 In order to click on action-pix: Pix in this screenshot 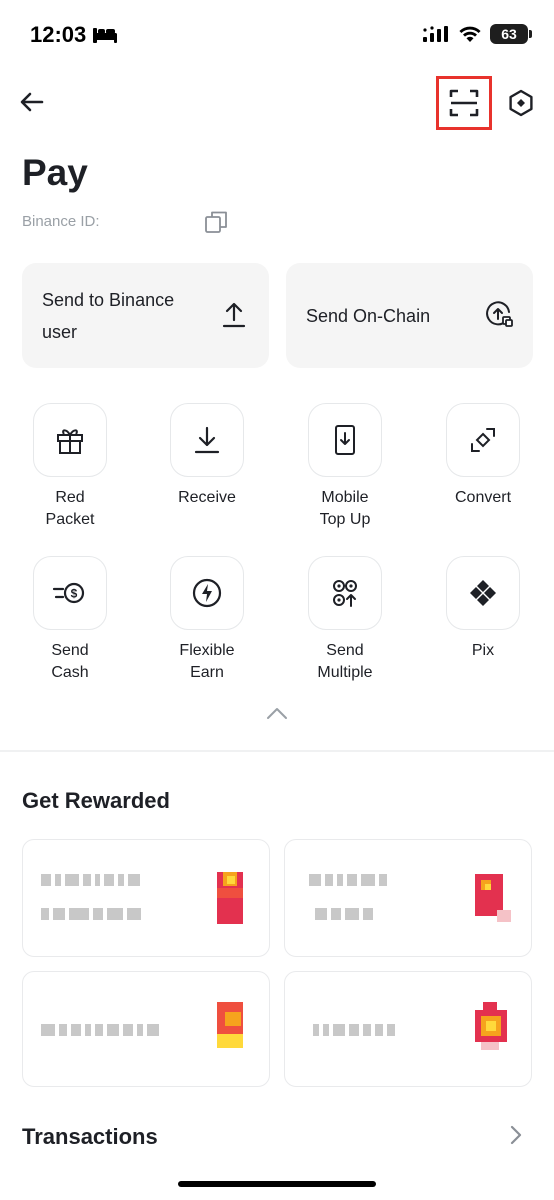, I will do `click(483, 609)`.